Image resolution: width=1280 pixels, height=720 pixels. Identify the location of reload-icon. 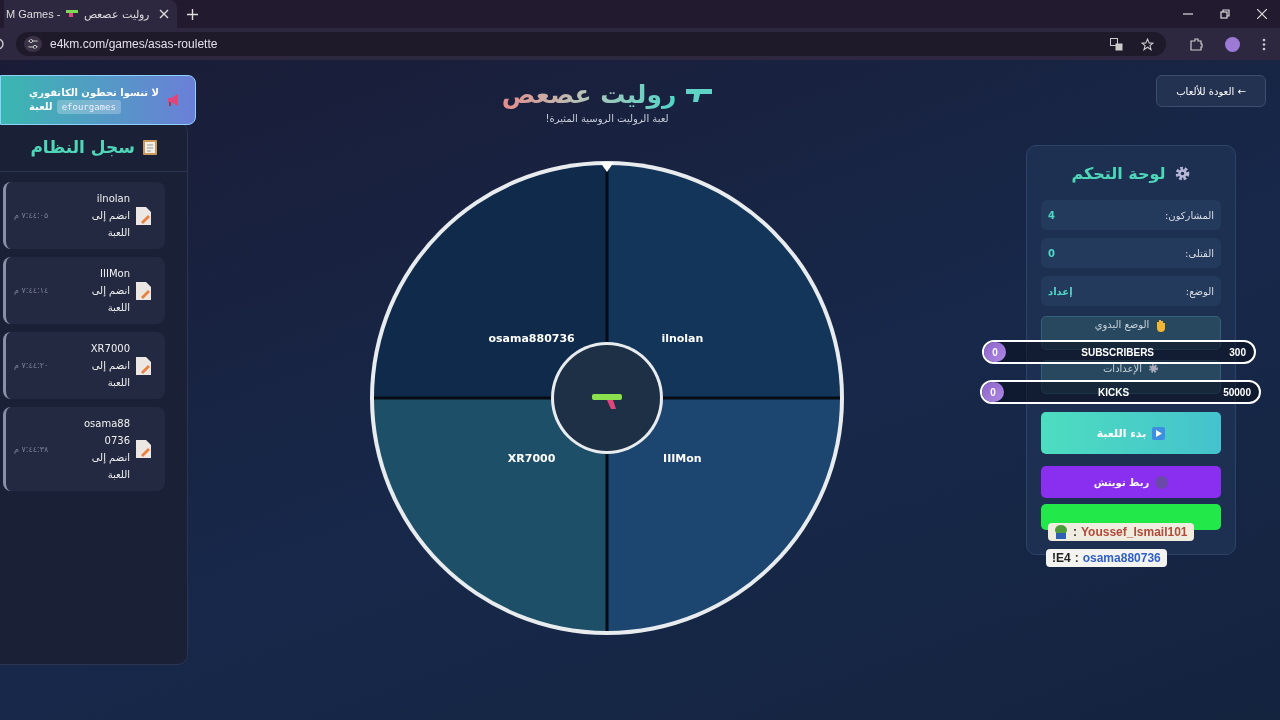
(3, 44).